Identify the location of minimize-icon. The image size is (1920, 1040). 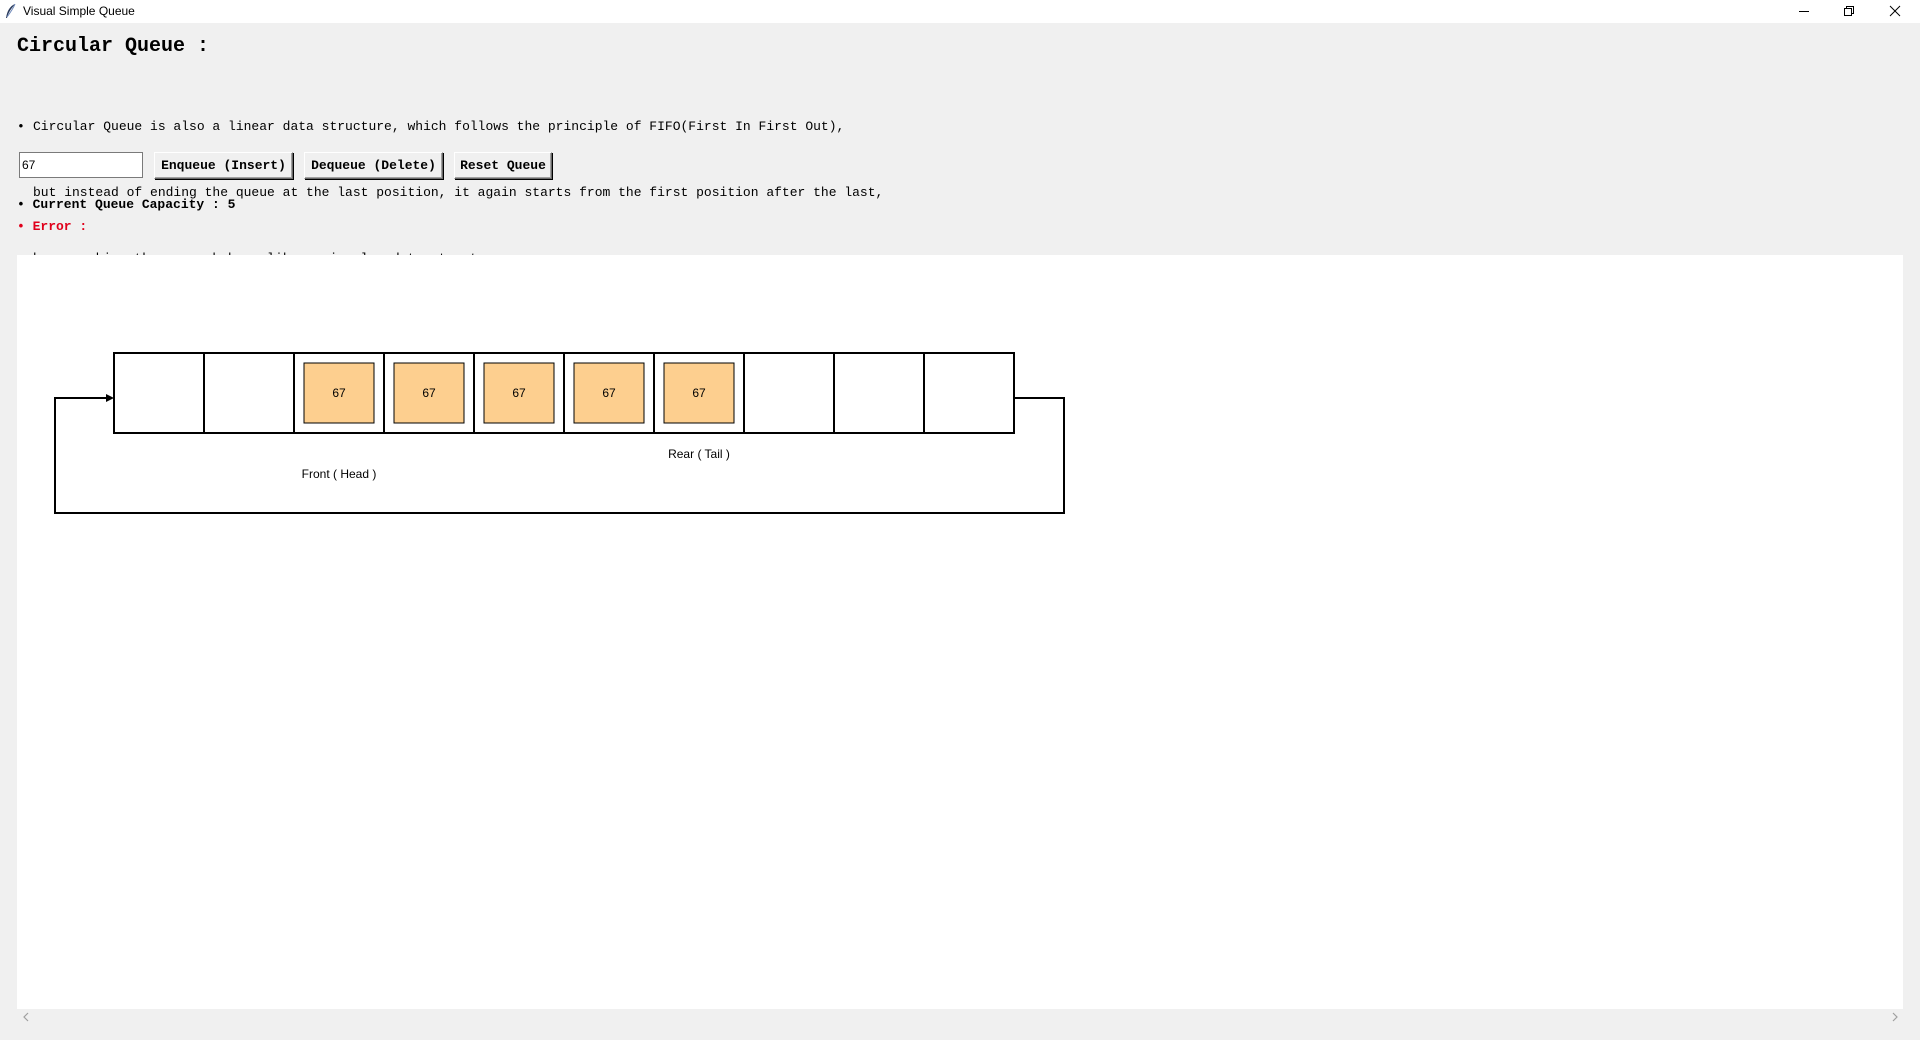
(1804, 11).